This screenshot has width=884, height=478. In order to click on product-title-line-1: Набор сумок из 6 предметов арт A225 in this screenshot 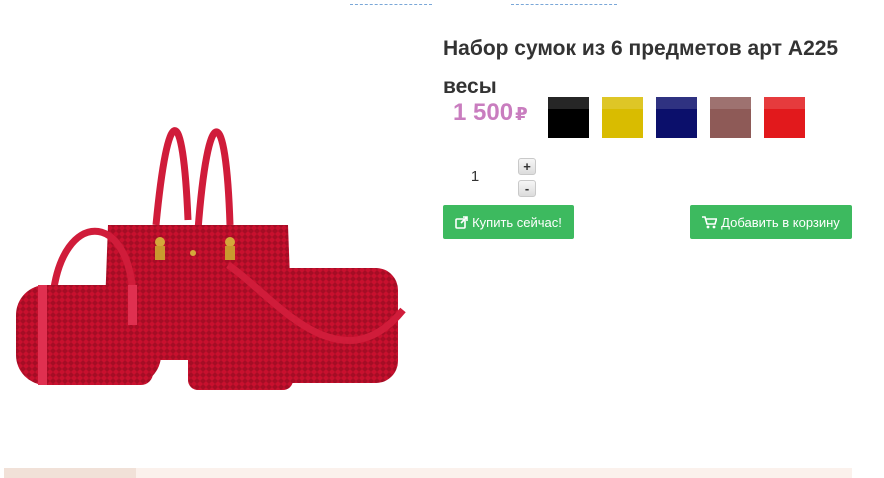, I will do `click(641, 48)`.